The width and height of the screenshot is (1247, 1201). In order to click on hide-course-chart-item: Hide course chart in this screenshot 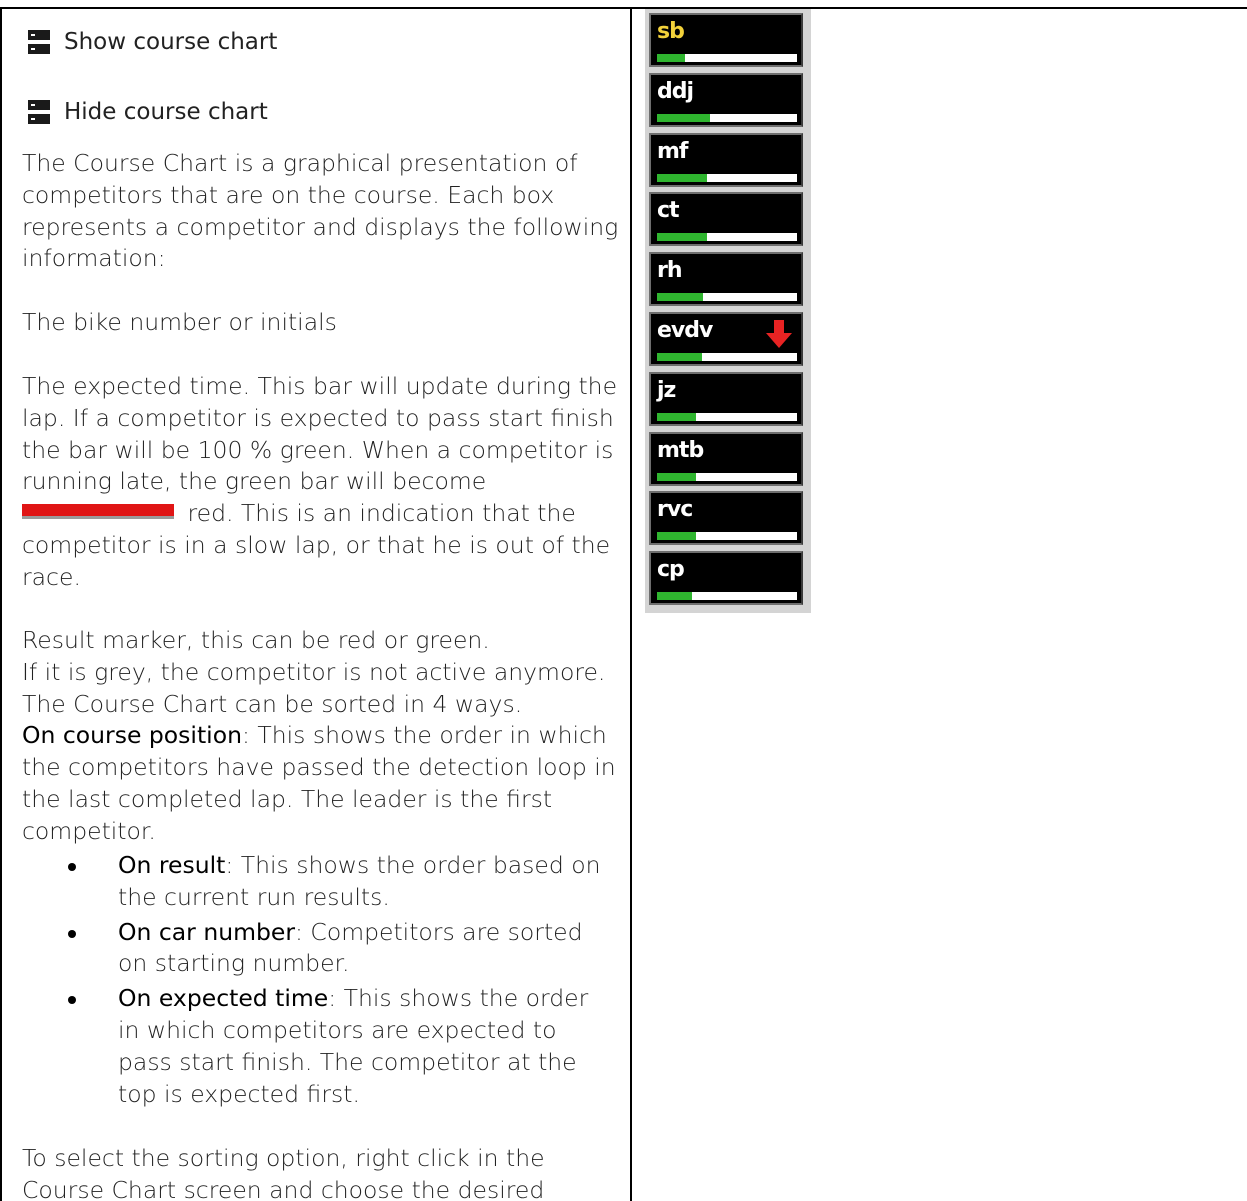, I will do `click(148, 112)`.